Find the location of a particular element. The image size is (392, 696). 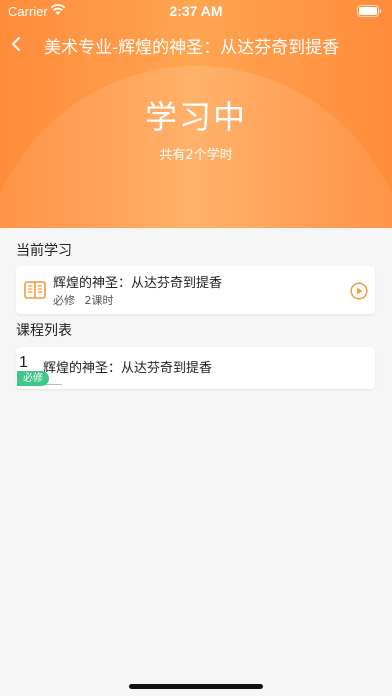

course-title: 辉煌的神圣：从达芬奇到提香 is located at coordinates (128, 368).